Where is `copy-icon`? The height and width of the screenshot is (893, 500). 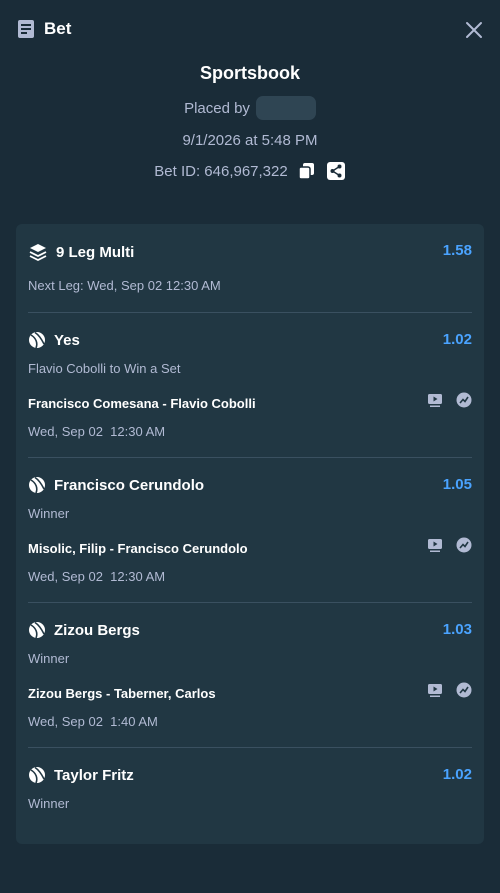 copy-icon is located at coordinates (307, 171).